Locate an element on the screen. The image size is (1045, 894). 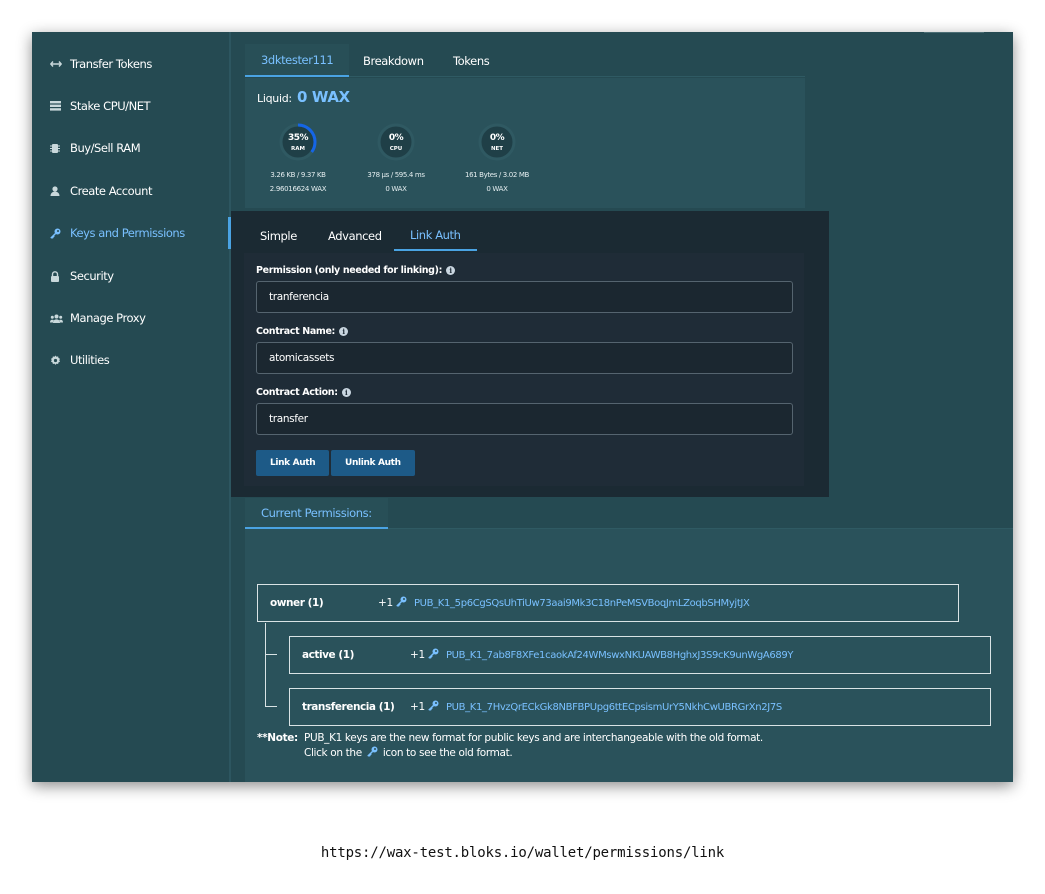
permission-input is located at coordinates (524, 297).